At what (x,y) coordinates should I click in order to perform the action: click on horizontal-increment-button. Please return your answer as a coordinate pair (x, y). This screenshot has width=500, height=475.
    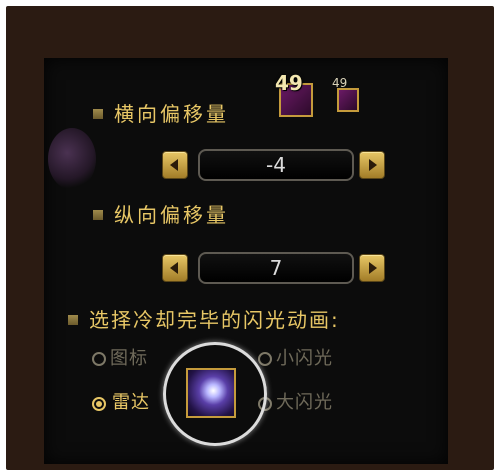
    Looking at the image, I should click on (372, 165).